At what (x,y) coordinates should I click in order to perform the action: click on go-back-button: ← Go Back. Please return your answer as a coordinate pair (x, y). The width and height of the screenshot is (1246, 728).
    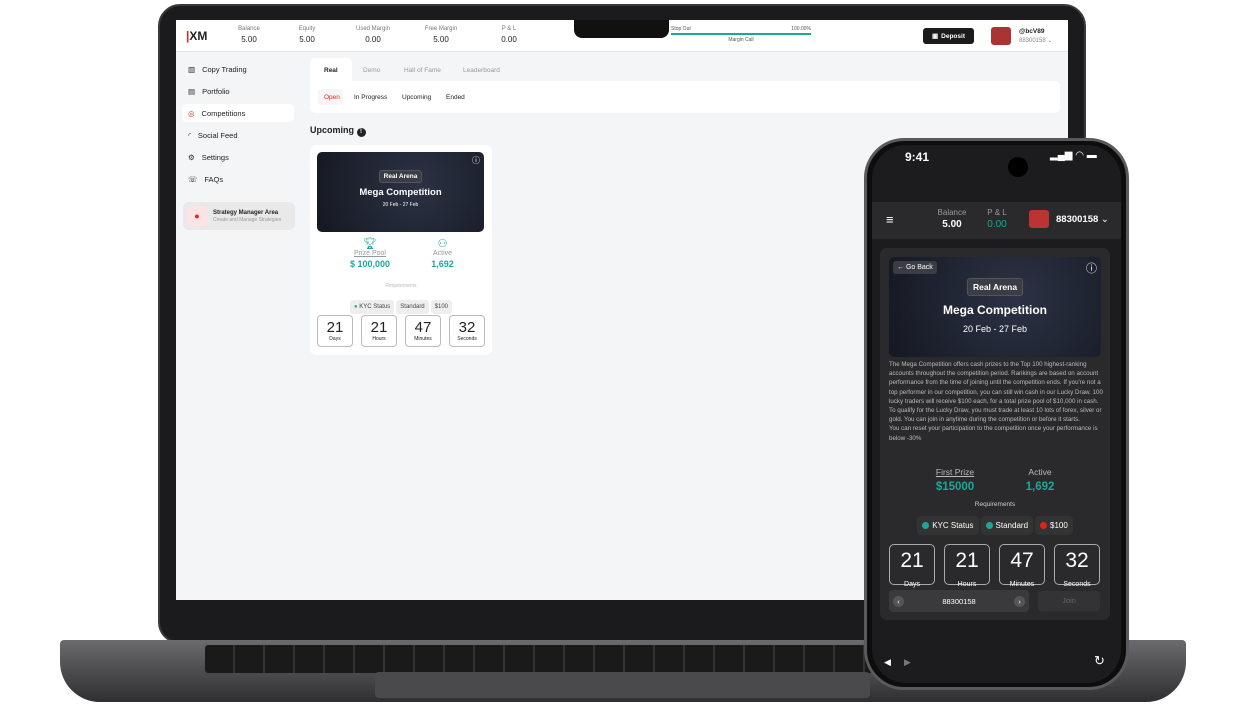
    Looking at the image, I should click on (915, 267).